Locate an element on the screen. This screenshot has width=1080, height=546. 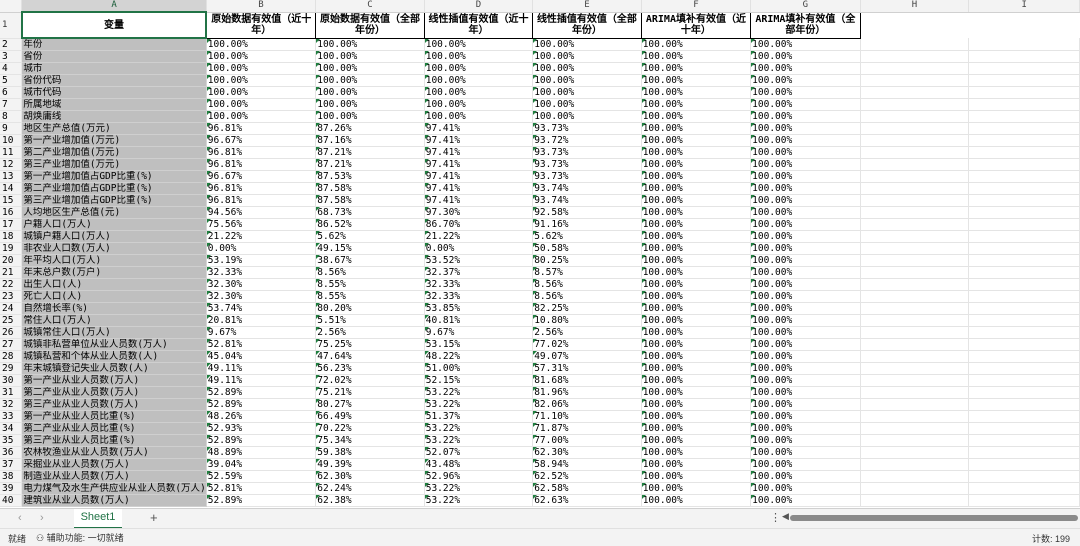
variable-cell: 省份代码 is located at coordinates (114, 80).